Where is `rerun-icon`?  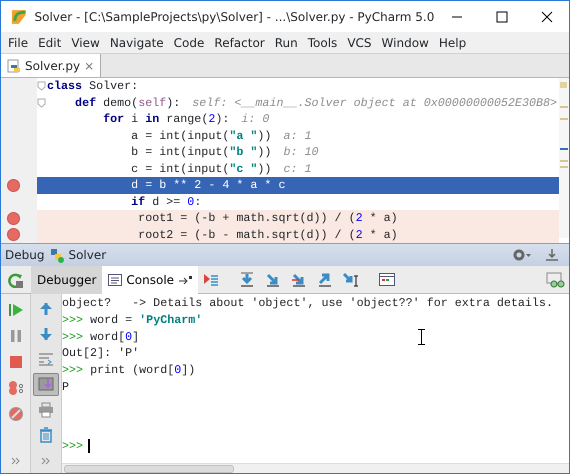
rerun-icon is located at coordinates (16, 280).